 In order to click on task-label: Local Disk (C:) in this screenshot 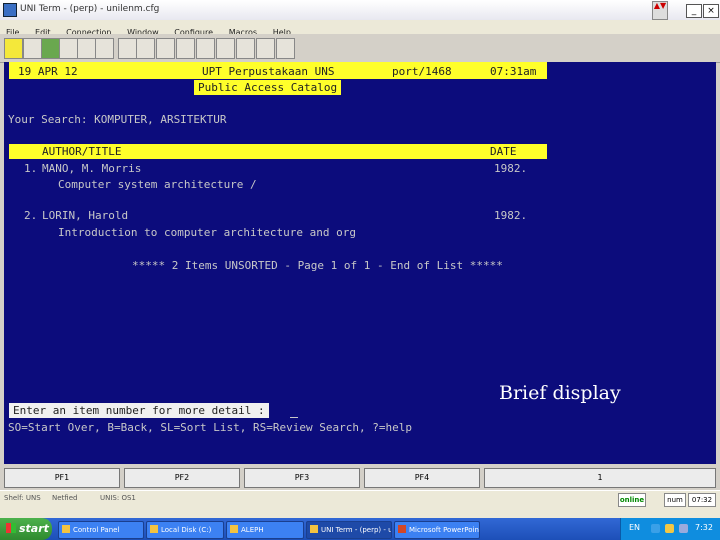, I will do `click(186, 530)`.